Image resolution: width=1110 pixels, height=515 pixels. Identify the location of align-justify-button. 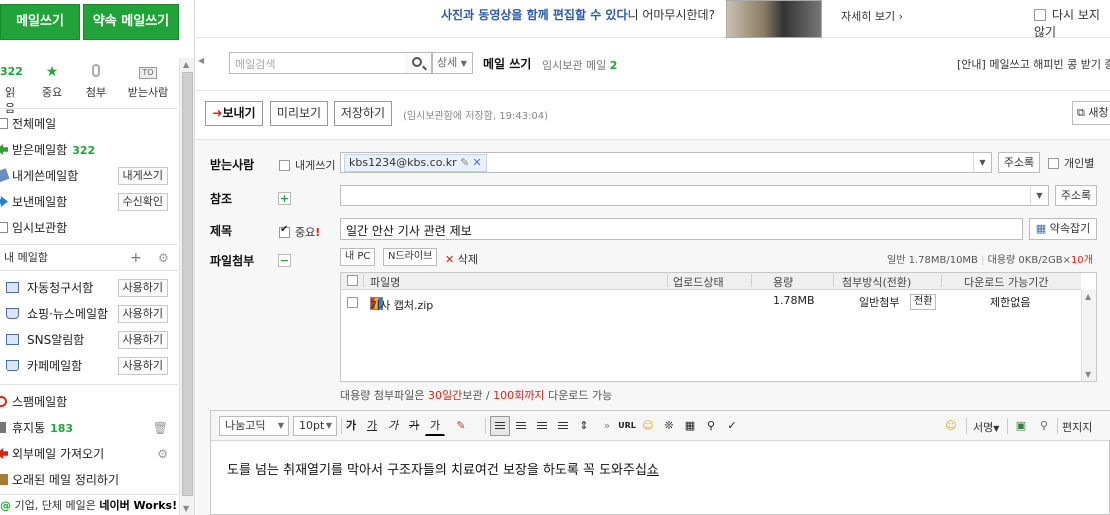
(563, 426).